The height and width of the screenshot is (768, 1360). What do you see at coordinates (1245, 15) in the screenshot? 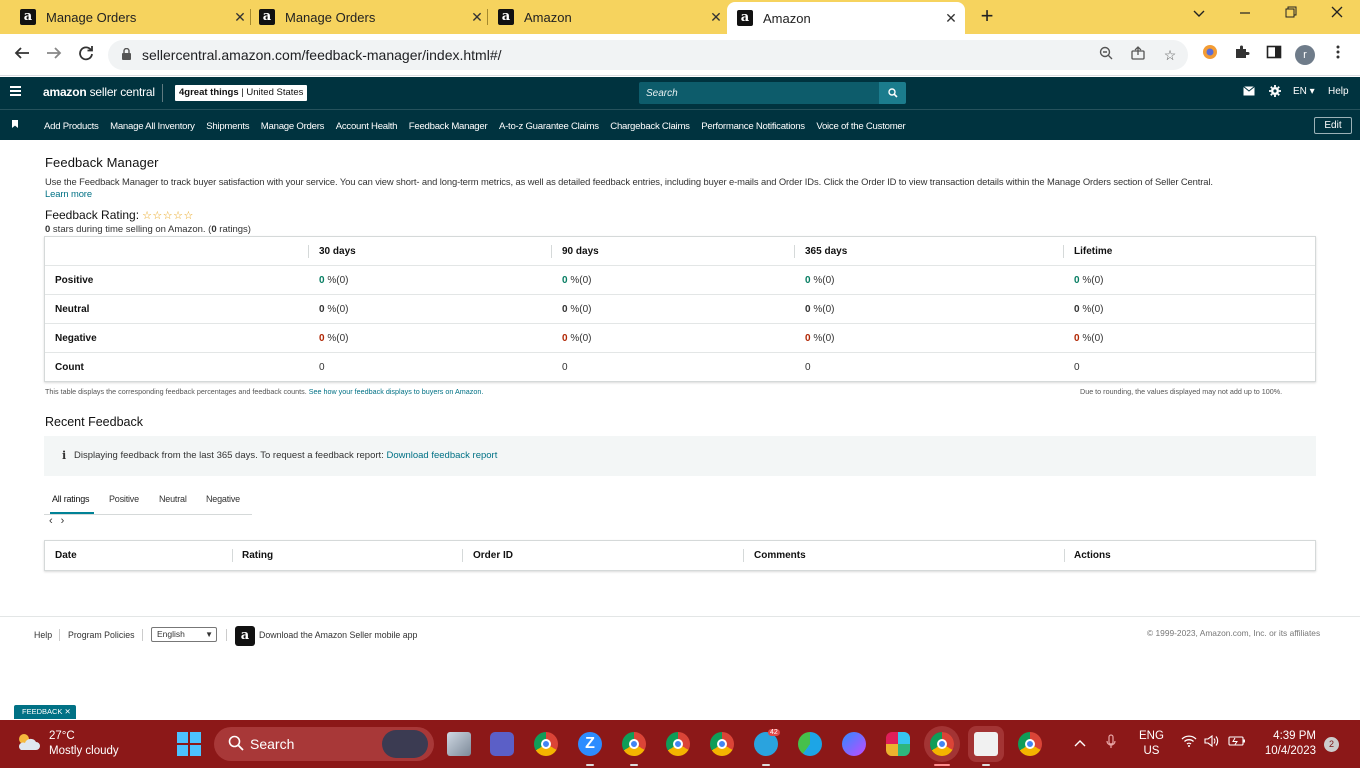
I see `minimize-icon` at bounding box center [1245, 15].